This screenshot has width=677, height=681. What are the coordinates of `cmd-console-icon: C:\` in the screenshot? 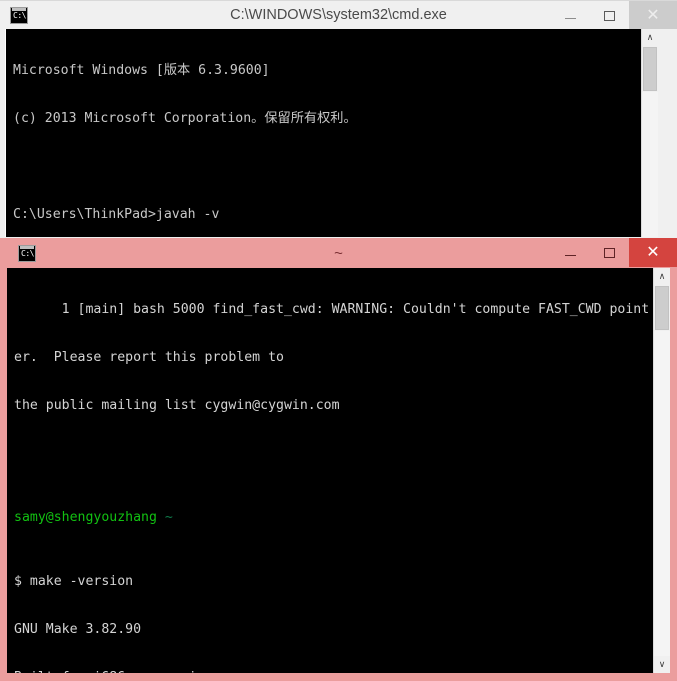 It's located at (19, 15).